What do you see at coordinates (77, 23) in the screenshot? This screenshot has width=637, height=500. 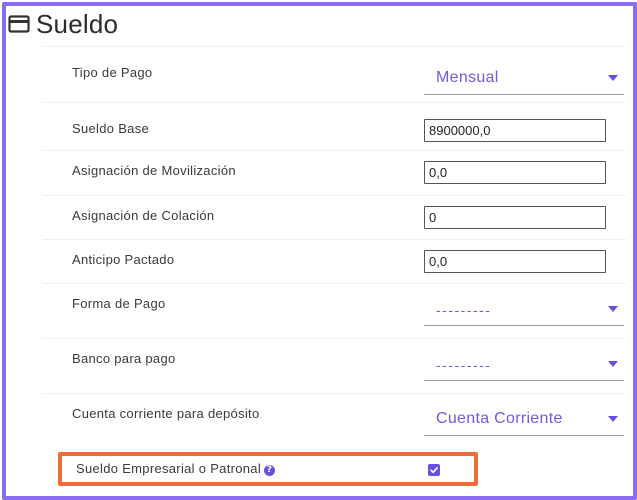 I see `section-title: Sueldo` at bounding box center [77, 23].